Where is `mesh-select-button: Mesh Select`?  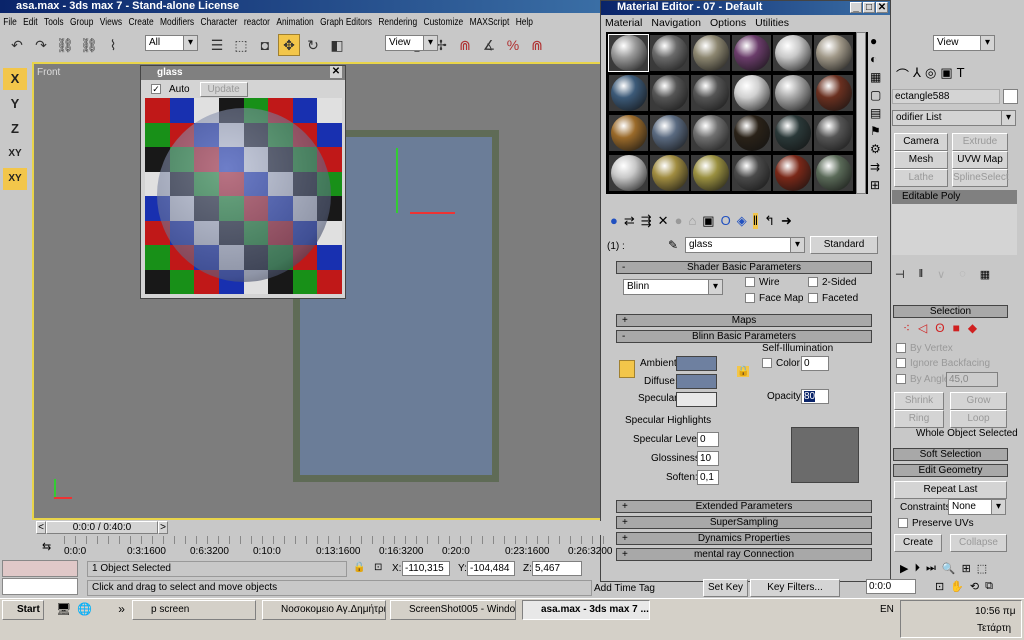 mesh-select-button: Mesh Select is located at coordinates (921, 166).